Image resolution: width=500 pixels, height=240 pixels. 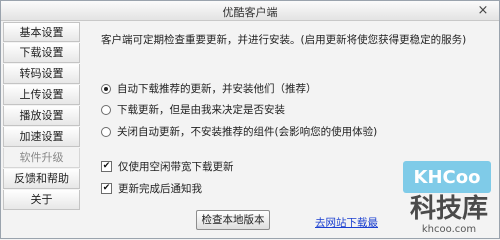 I want to click on sidebar-item-label: 上传设置, so click(x=41, y=94).